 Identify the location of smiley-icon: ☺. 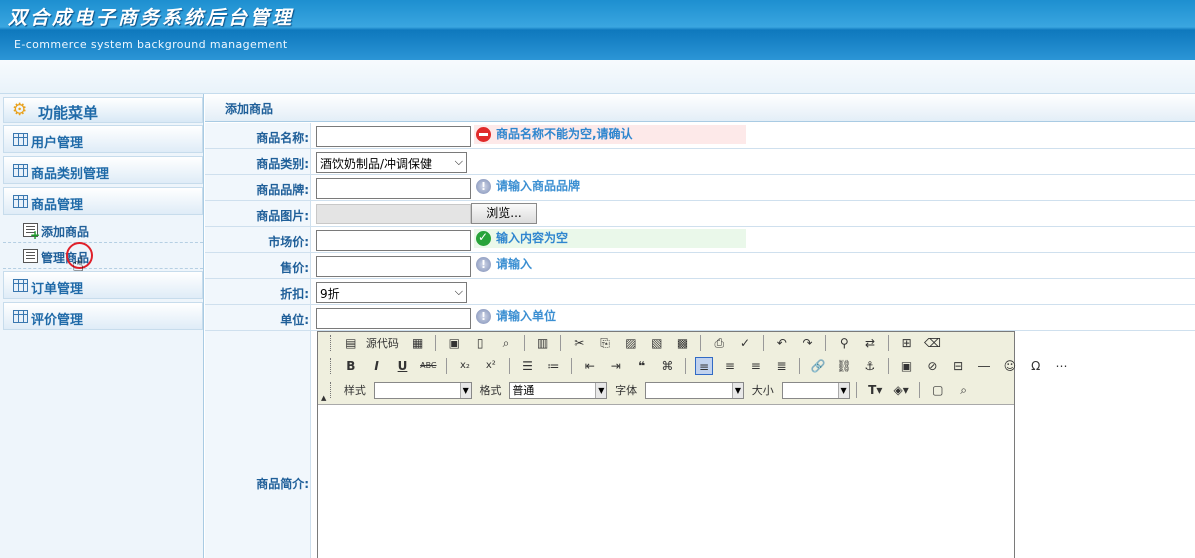
(1010, 366).